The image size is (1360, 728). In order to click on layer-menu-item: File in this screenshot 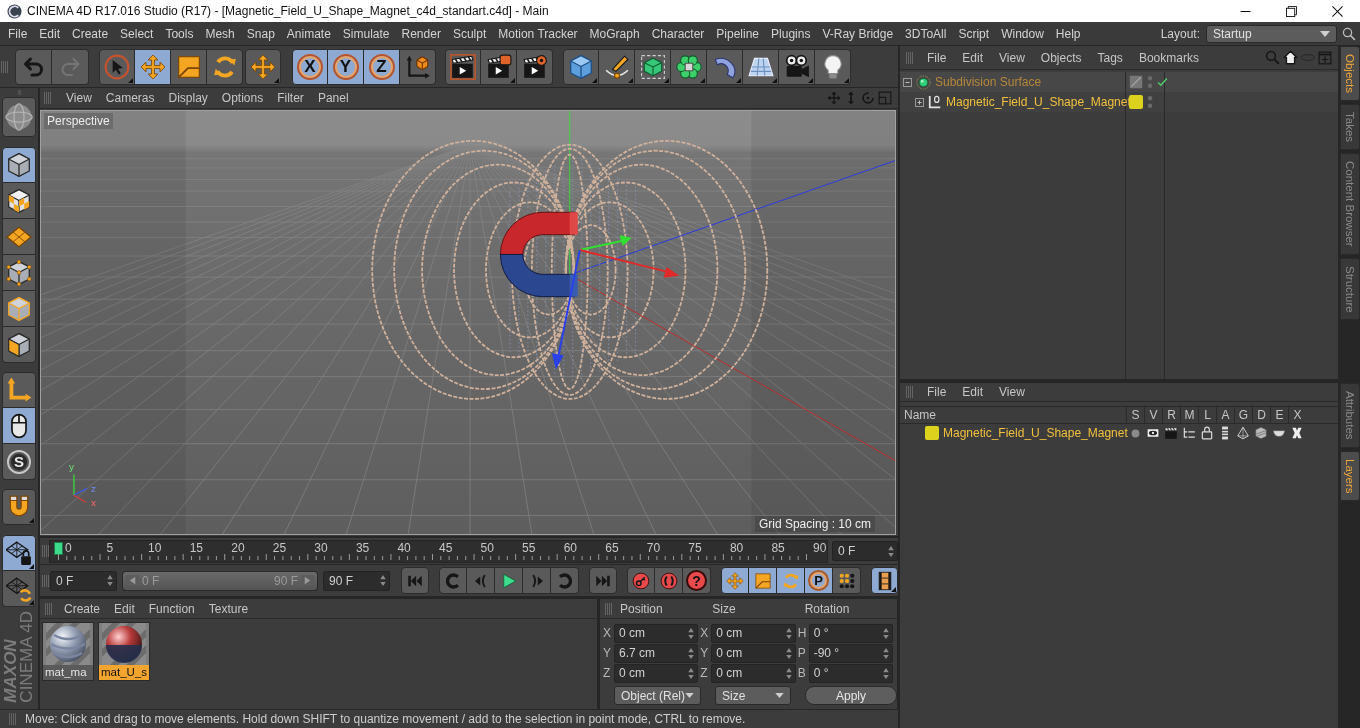, I will do `click(937, 392)`.